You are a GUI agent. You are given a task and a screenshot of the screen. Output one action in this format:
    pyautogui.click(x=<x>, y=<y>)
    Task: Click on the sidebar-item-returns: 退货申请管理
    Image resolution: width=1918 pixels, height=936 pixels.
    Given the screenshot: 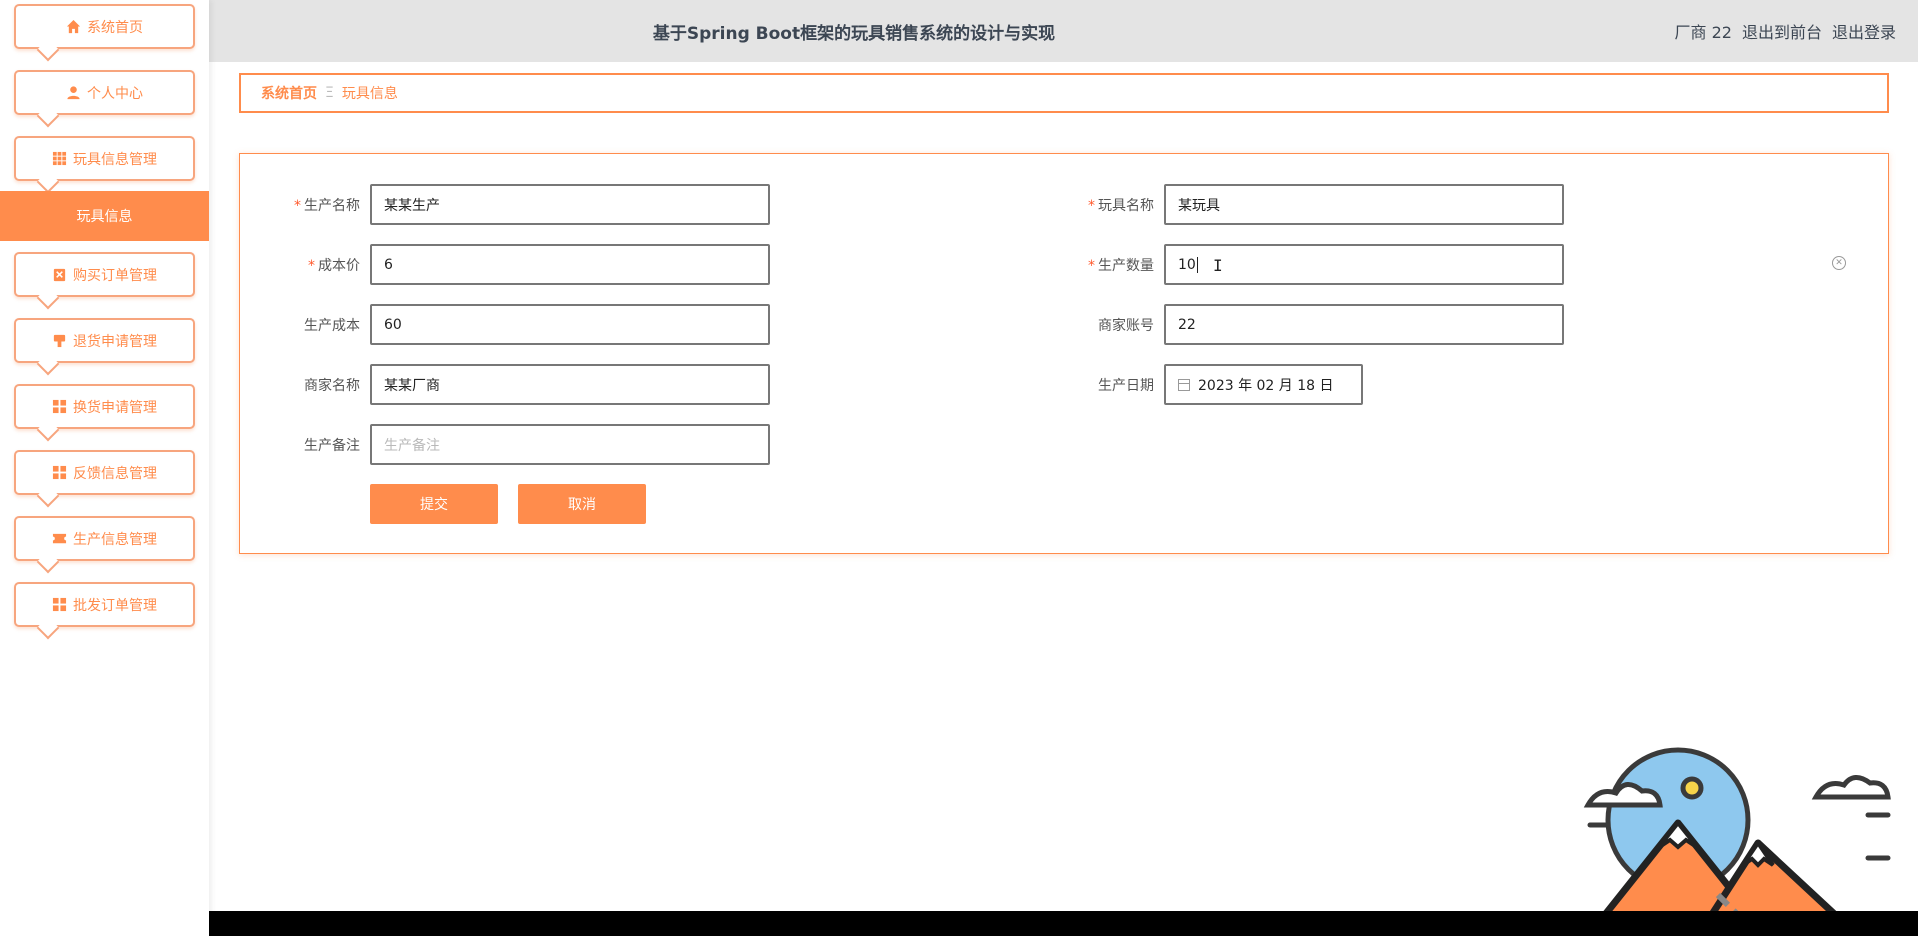 What is the action you would take?
    pyautogui.click(x=104, y=347)
    